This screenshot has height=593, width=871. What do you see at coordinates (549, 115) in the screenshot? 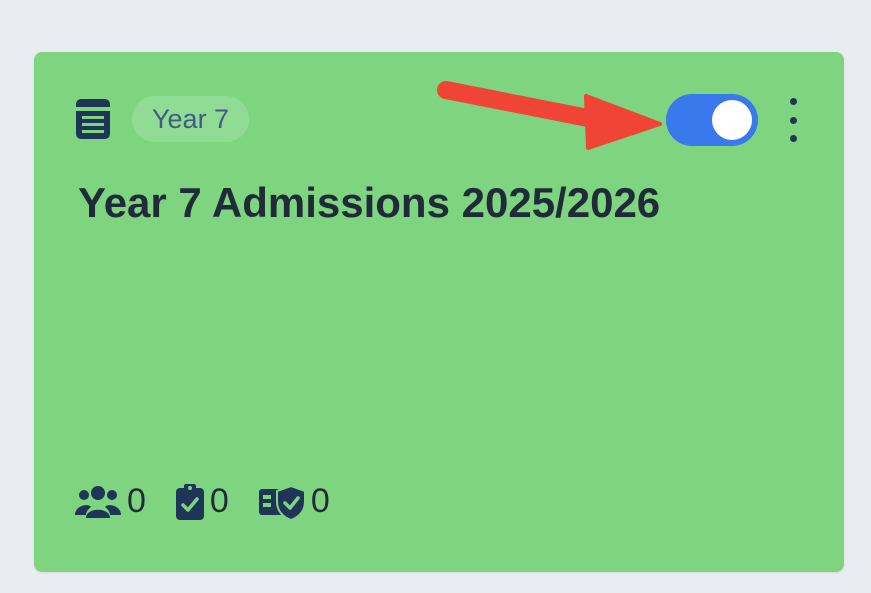
I see `annotation-arrow-icon` at bounding box center [549, 115].